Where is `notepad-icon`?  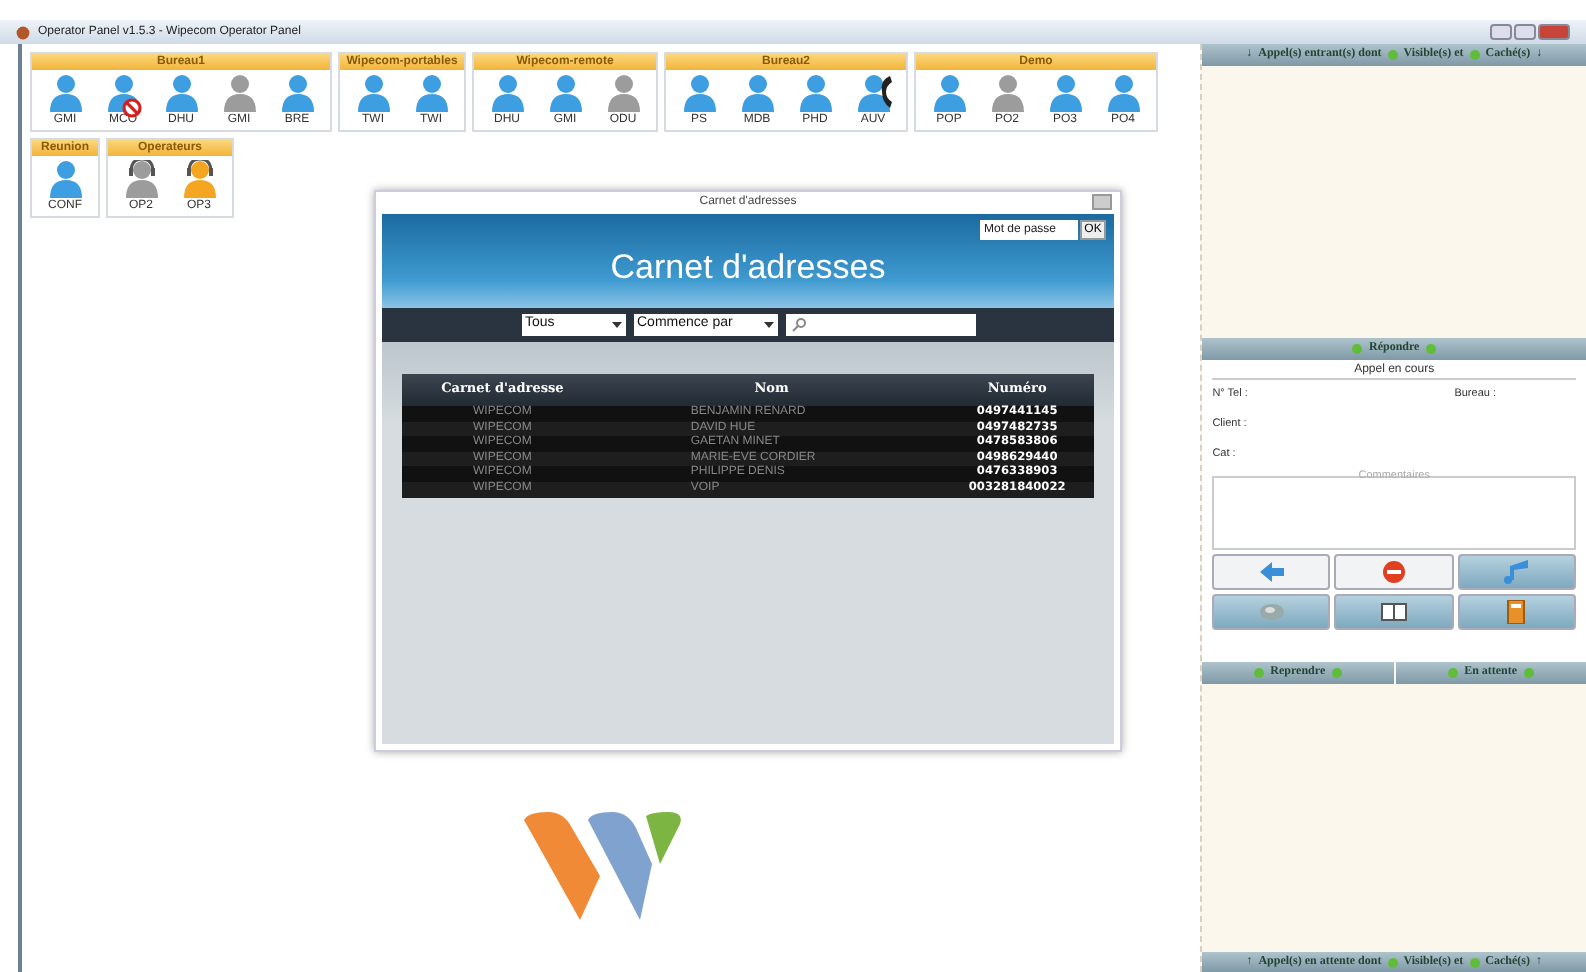 notepad-icon is located at coordinates (1516, 612).